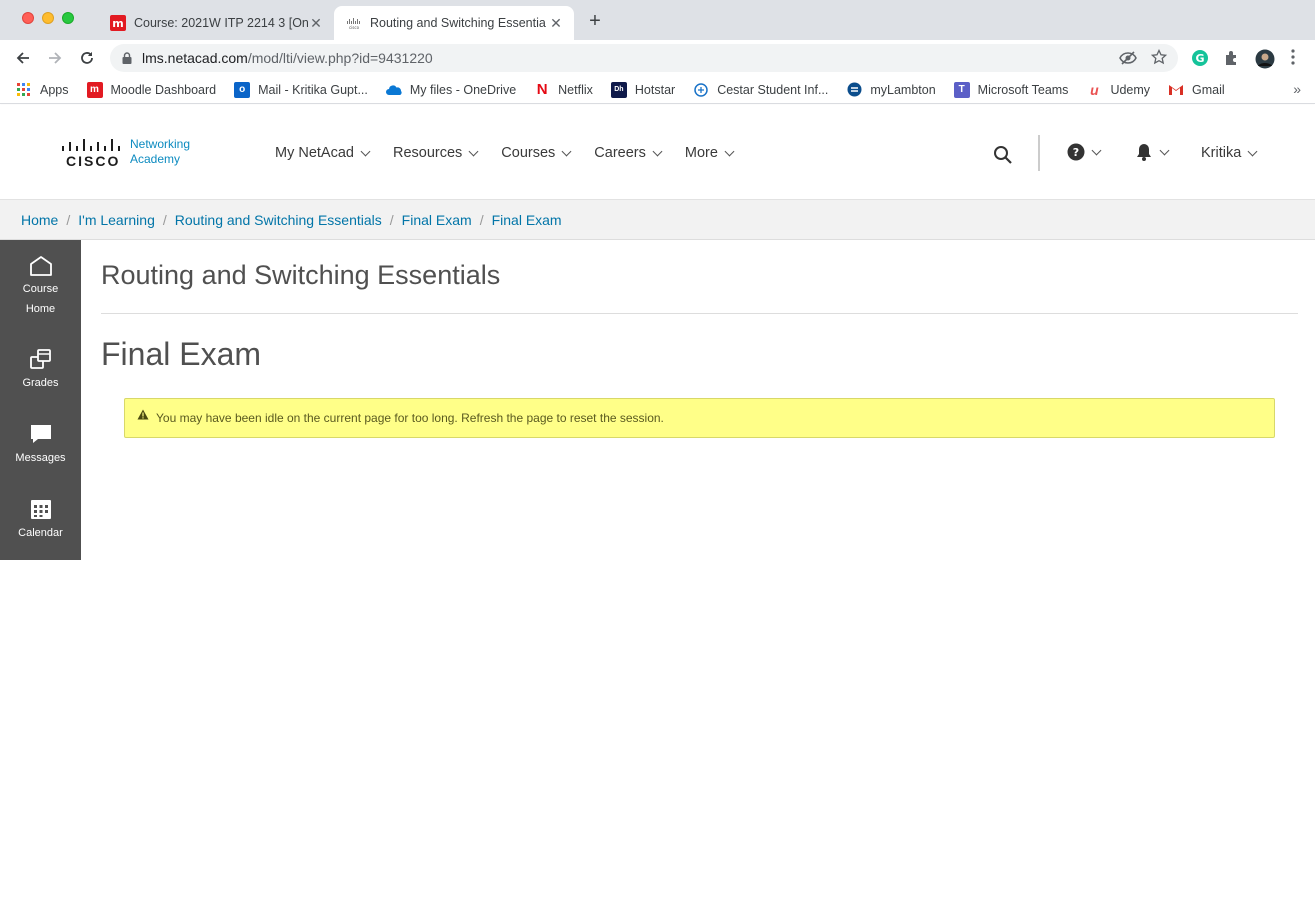 The width and height of the screenshot is (1315, 898). Describe the element at coordinates (23, 58) in the screenshot. I see `back-arrow-icon` at that location.